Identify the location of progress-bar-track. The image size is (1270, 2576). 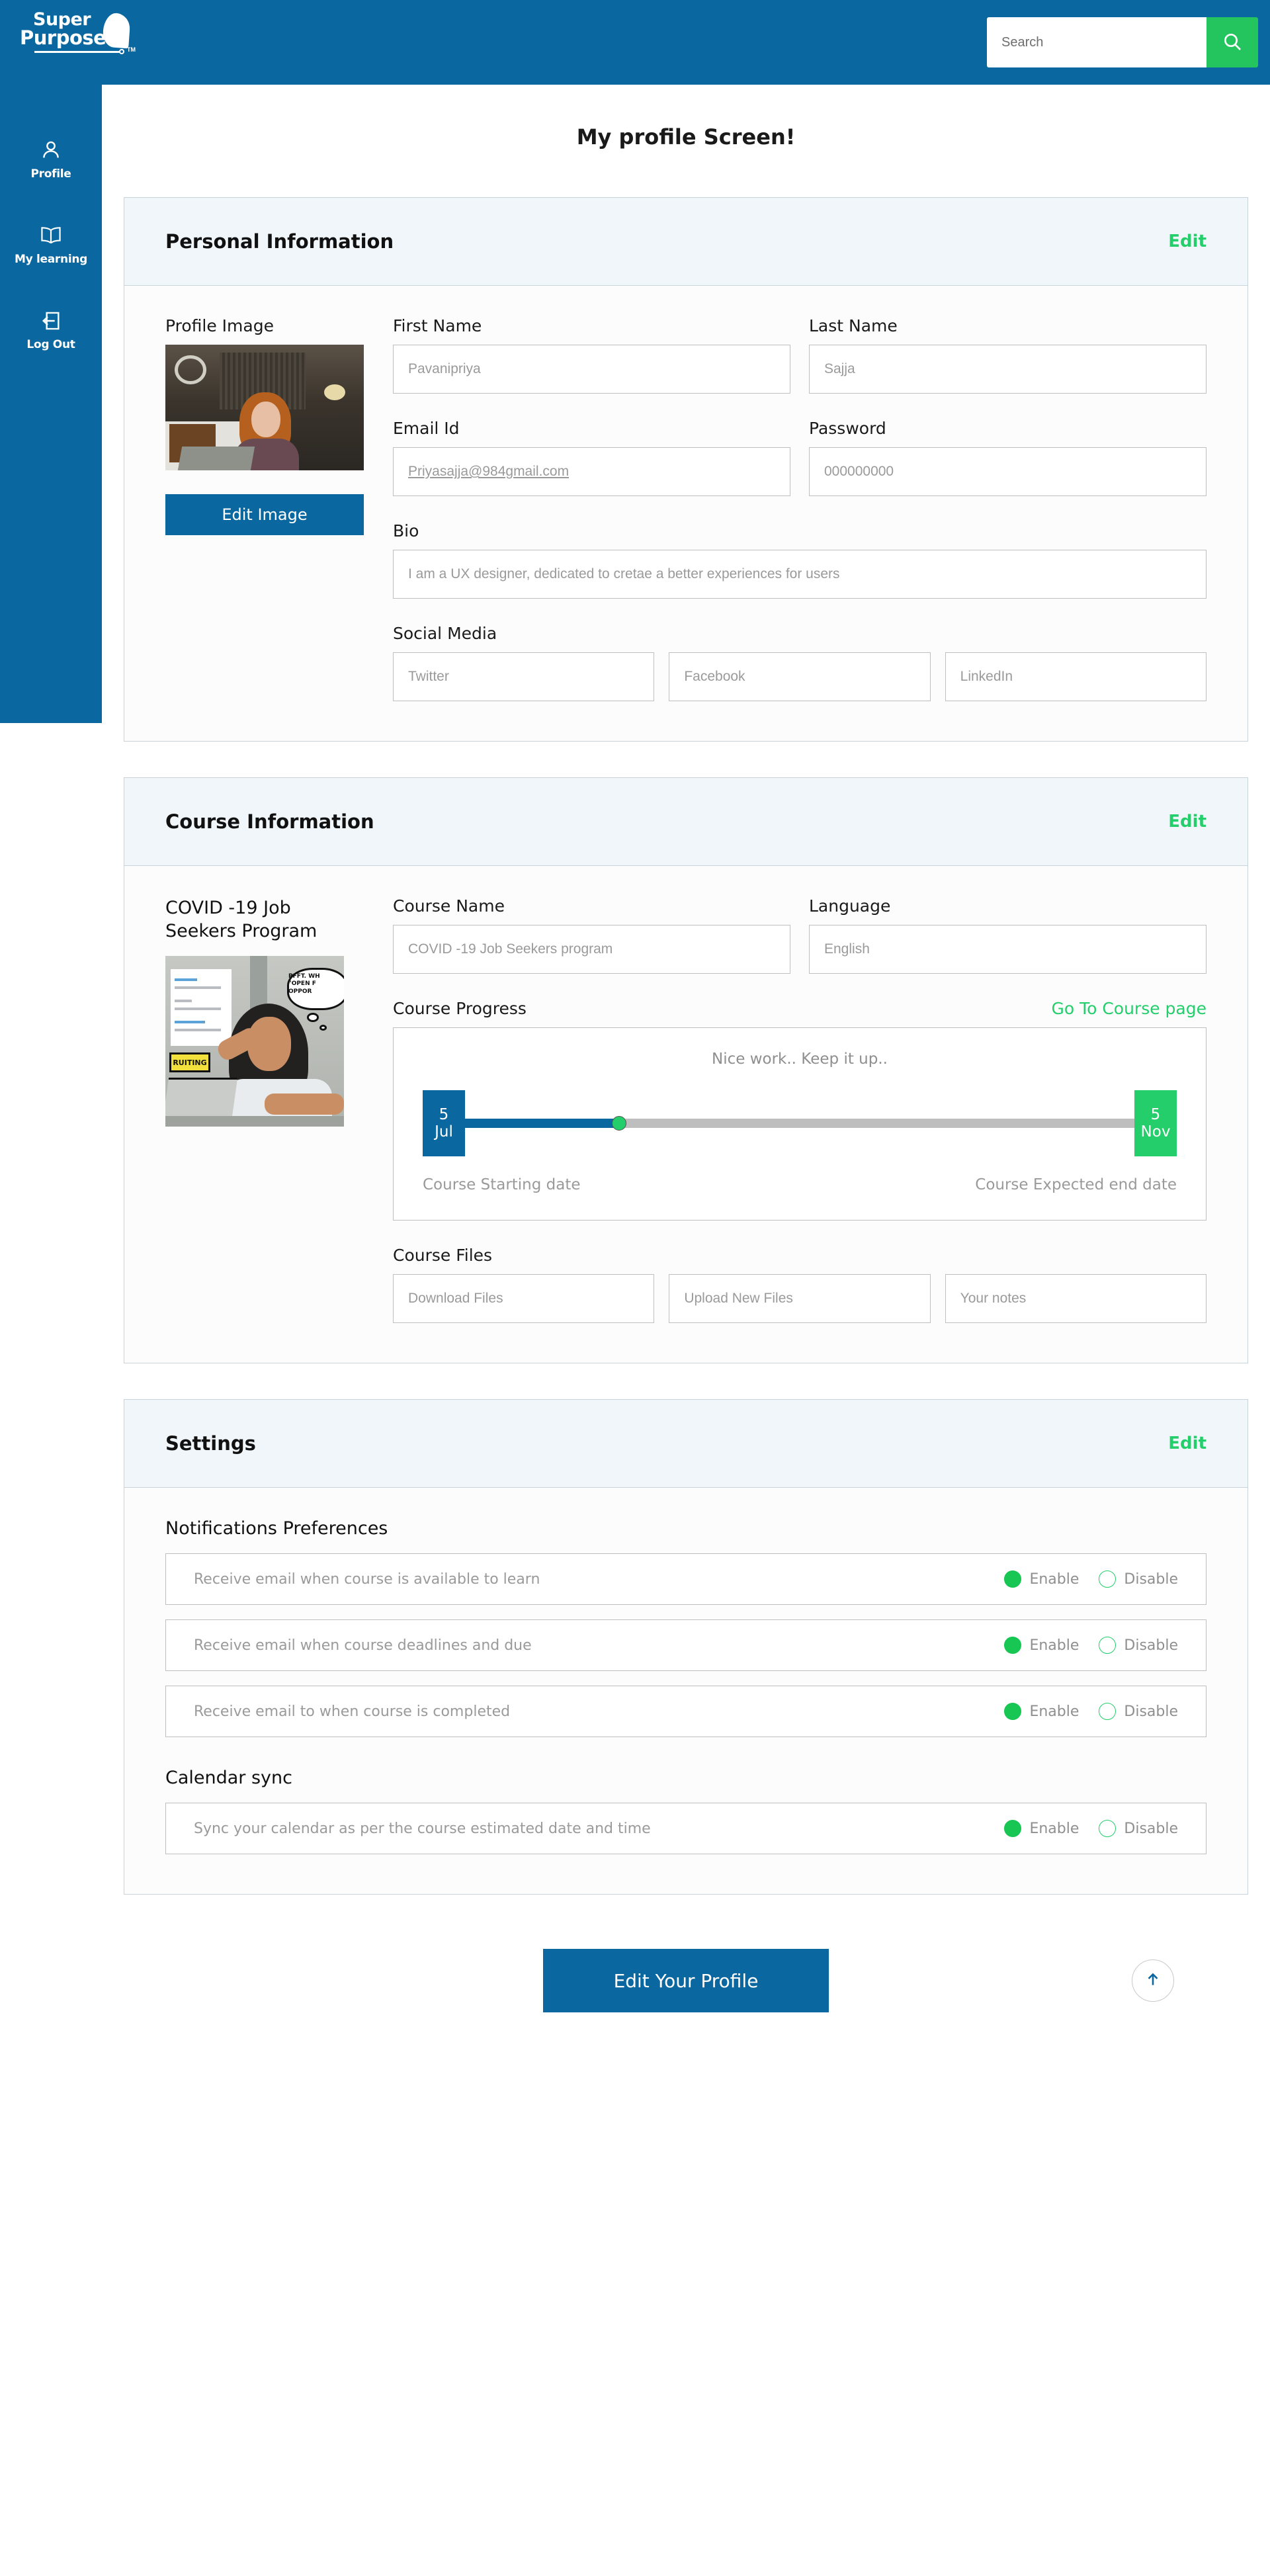
(800, 1123).